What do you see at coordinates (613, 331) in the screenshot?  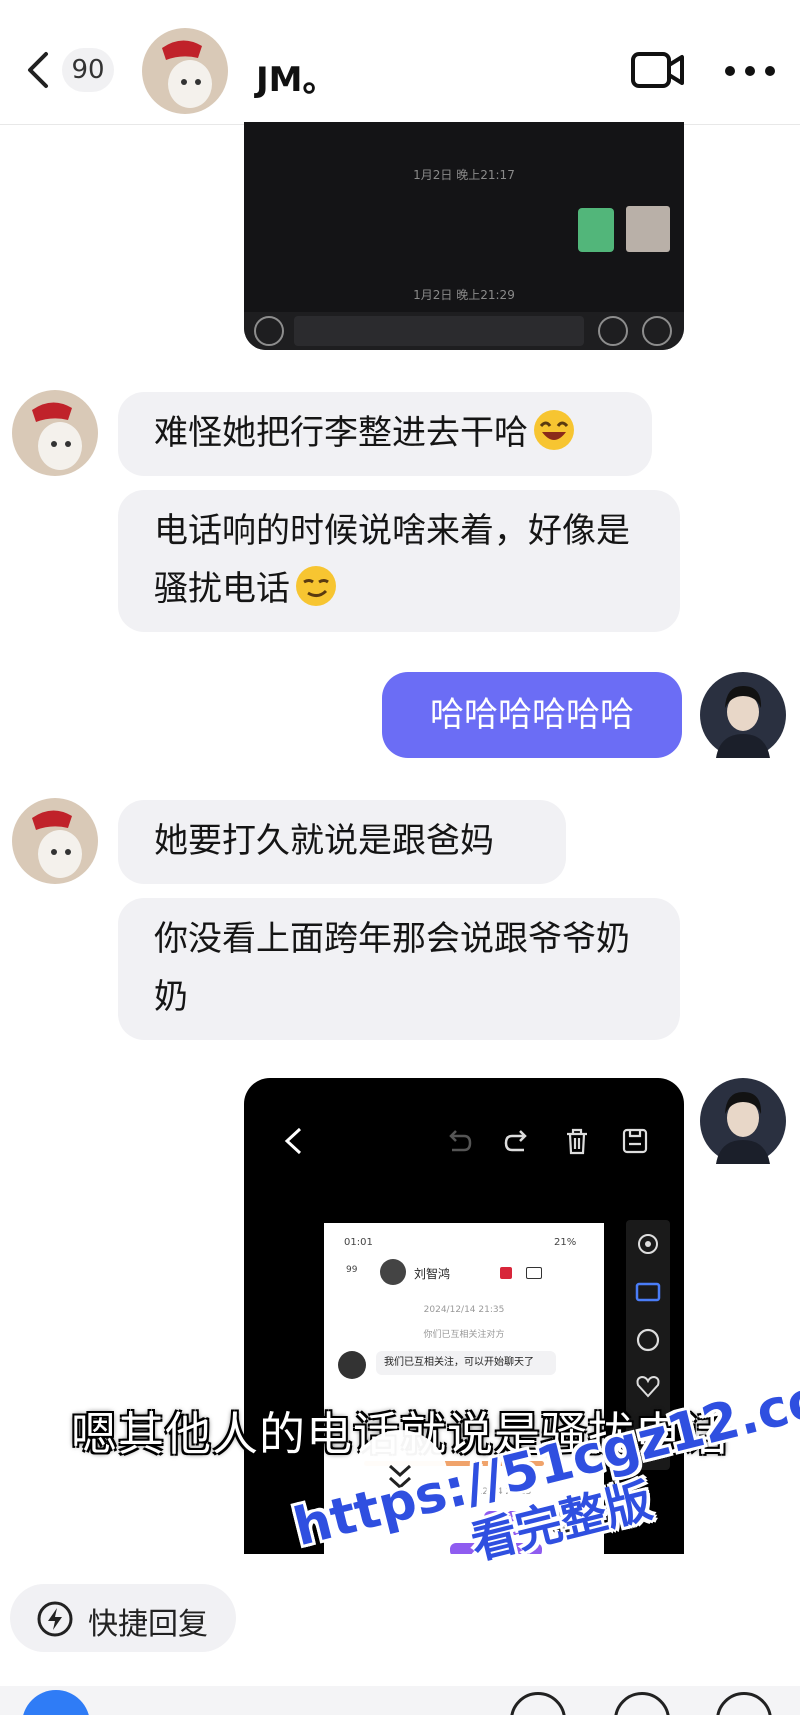 I see `emoji-icon` at bounding box center [613, 331].